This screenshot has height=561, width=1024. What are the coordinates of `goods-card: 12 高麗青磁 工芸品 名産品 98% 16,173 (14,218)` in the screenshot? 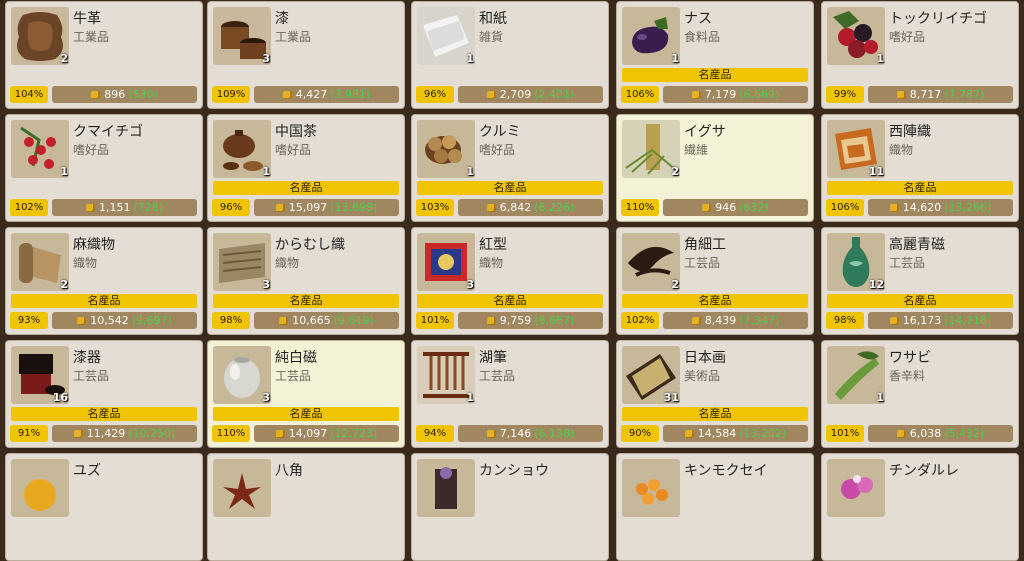 It's located at (920, 281).